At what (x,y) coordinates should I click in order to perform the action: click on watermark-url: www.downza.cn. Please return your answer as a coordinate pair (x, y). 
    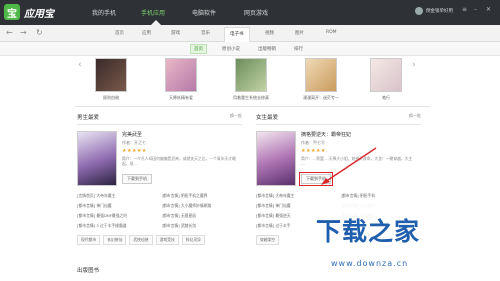
    Looking at the image, I should click on (370, 263).